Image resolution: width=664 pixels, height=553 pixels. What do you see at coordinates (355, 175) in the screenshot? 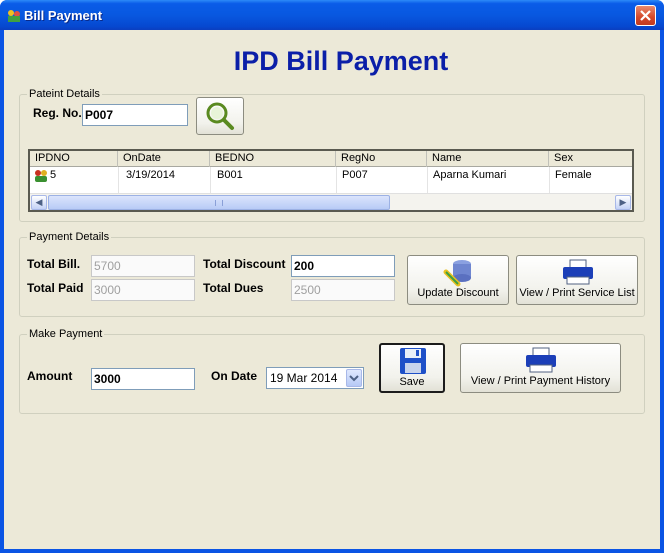
I see `cell-regno: P007` at bounding box center [355, 175].